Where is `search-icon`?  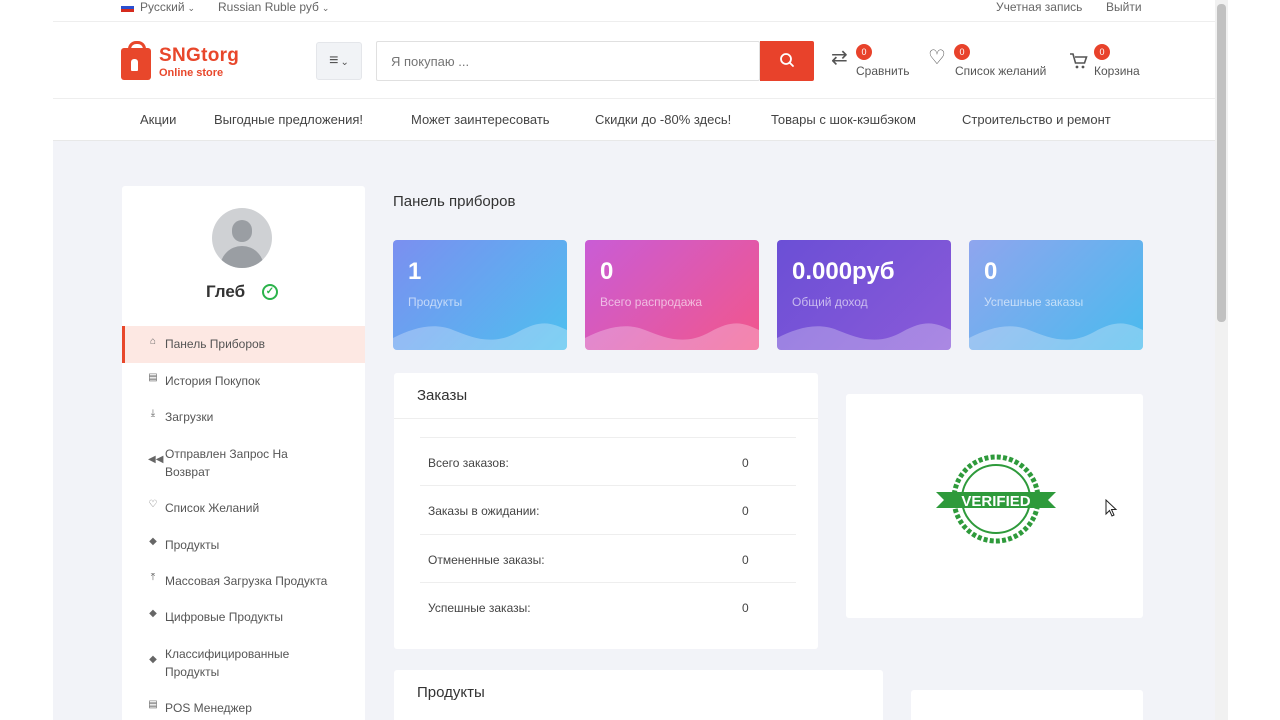 search-icon is located at coordinates (787, 60).